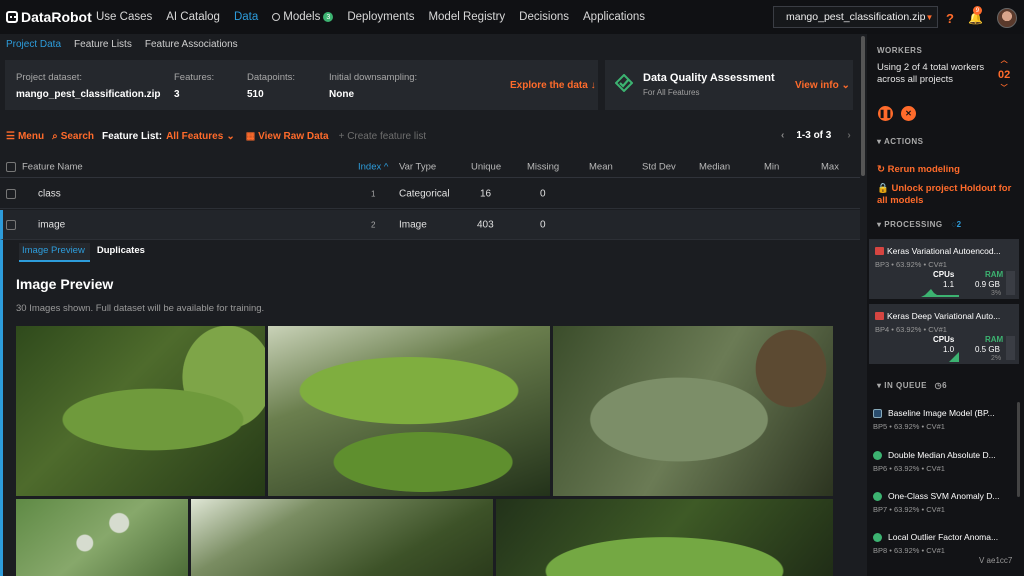 Image resolution: width=1024 pixels, height=576 pixels. I want to click on spinner-icon, so click(276, 17).